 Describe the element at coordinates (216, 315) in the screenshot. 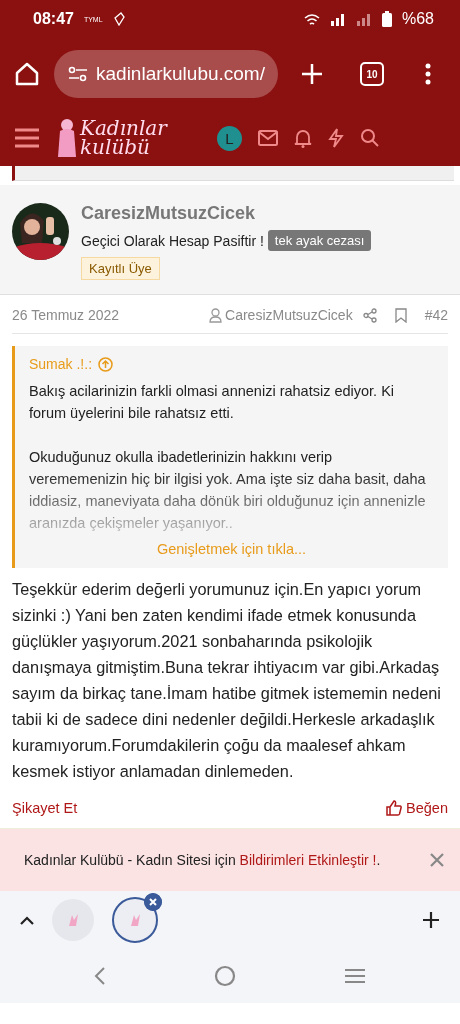

I see `user-icon` at that location.